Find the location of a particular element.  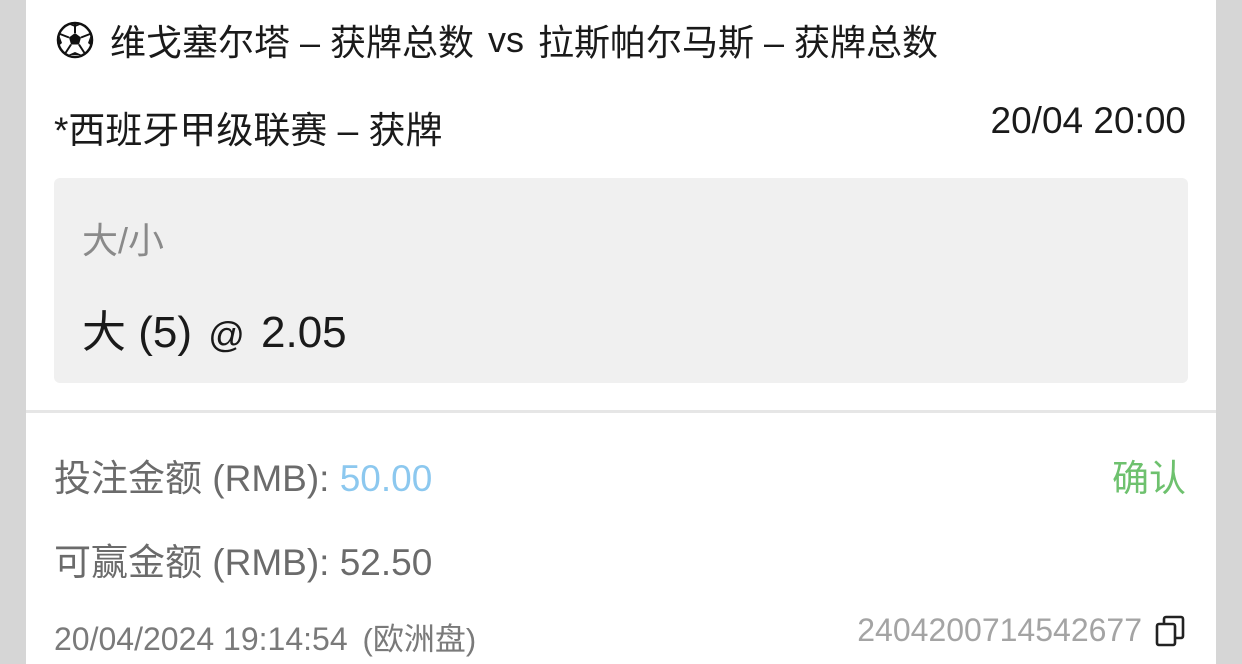

copy-icon is located at coordinates (1170, 631).